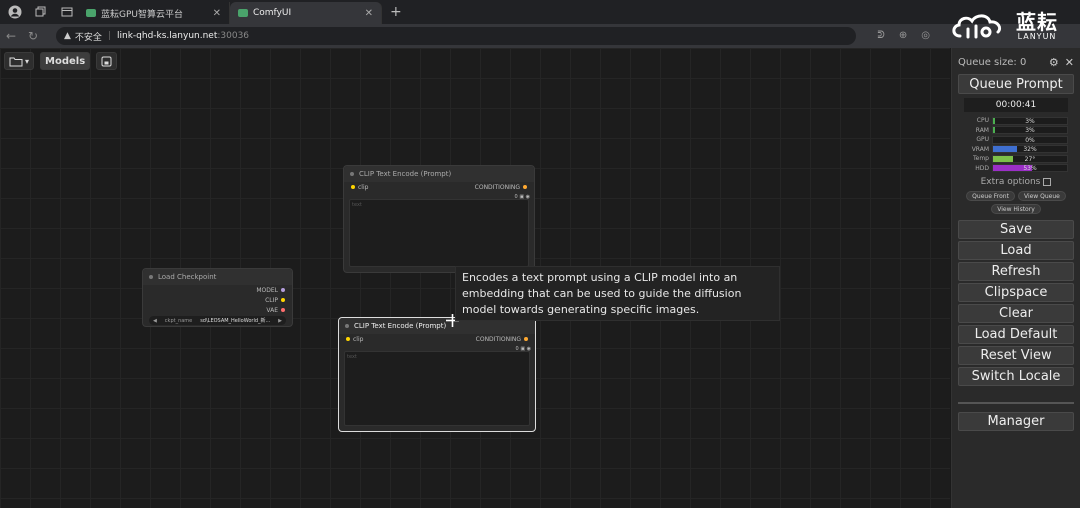 This screenshot has width=1080, height=508. Describe the element at coordinates (880, 35) in the screenshot. I see `read-aloud-icon: ᕲ` at that location.